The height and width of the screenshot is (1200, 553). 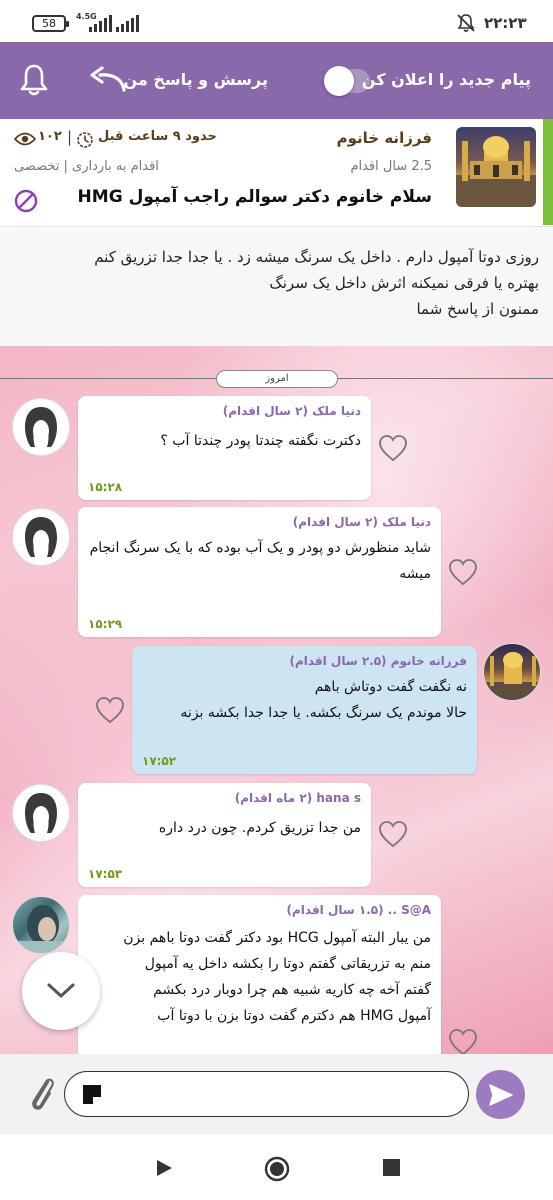 What do you see at coordinates (195, 79) in the screenshot?
I see `toolbar-title: پرسش و پاسخ من` at bounding box center [195, 79].